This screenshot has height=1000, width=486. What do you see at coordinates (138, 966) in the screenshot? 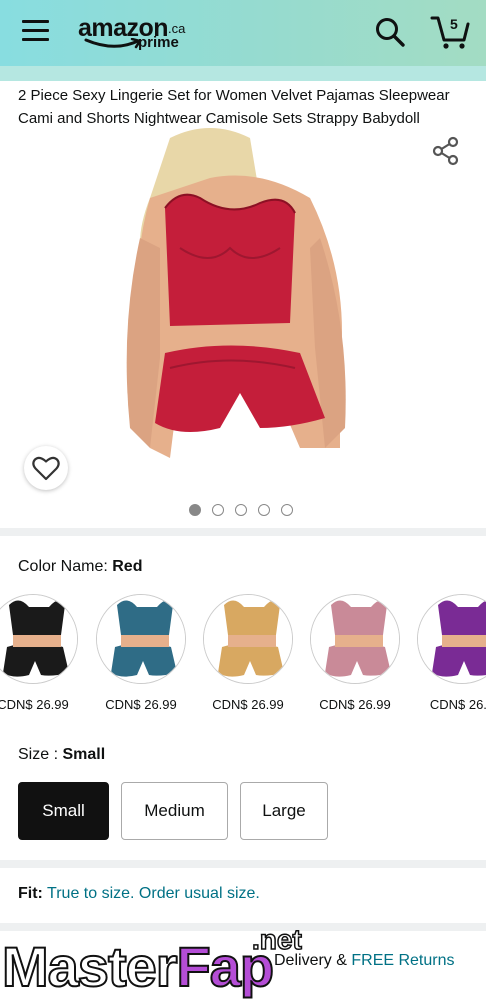
I see `watermark-text: MasterFap` at bounding box center [138, 966].